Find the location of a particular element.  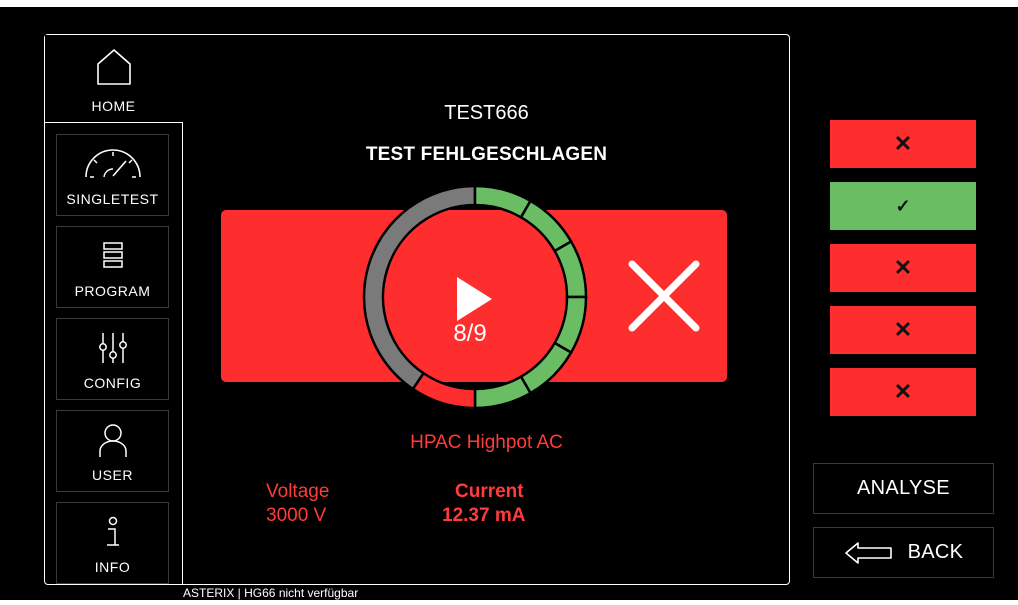

back-arrow-icon is located at coordinates (868, 552).